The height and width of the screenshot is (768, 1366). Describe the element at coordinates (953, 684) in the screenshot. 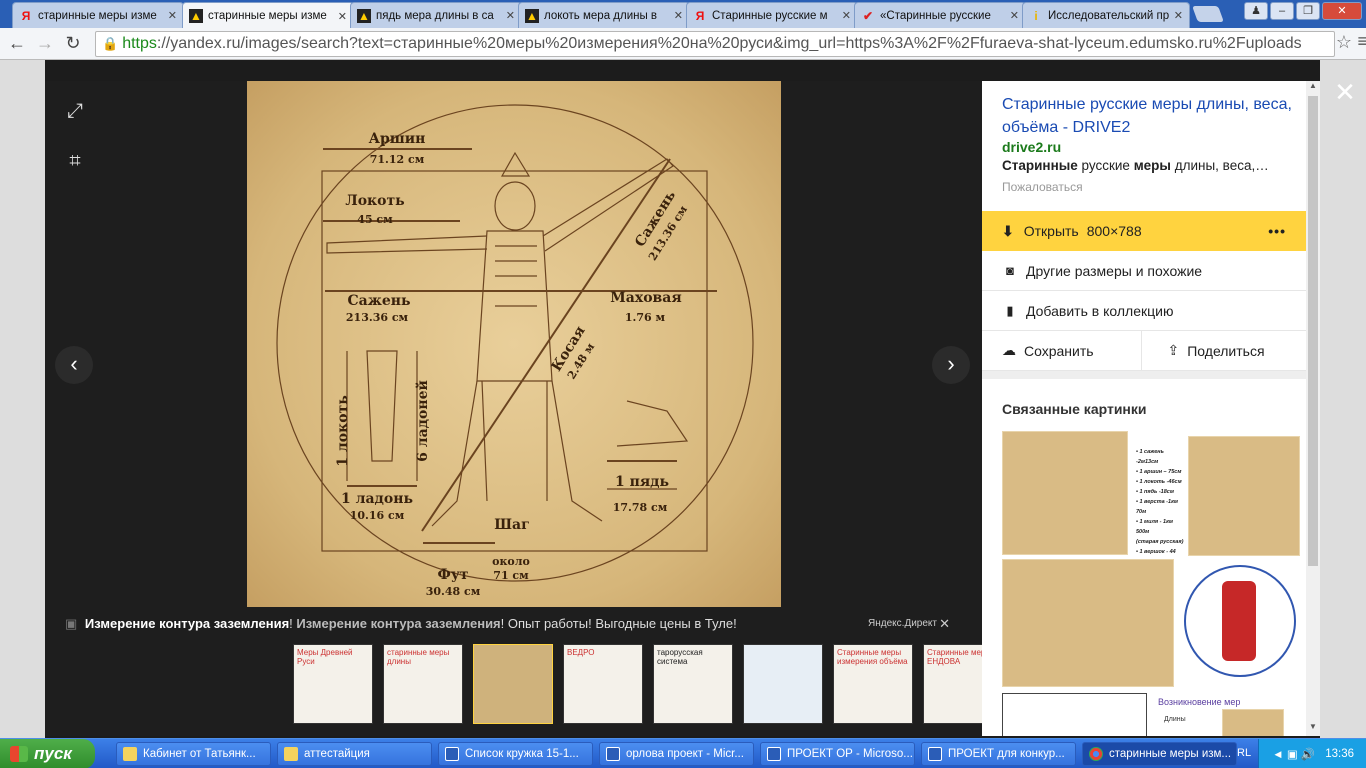

I see `thumbnail: Старинные меры ЕНДОВА` at that location.